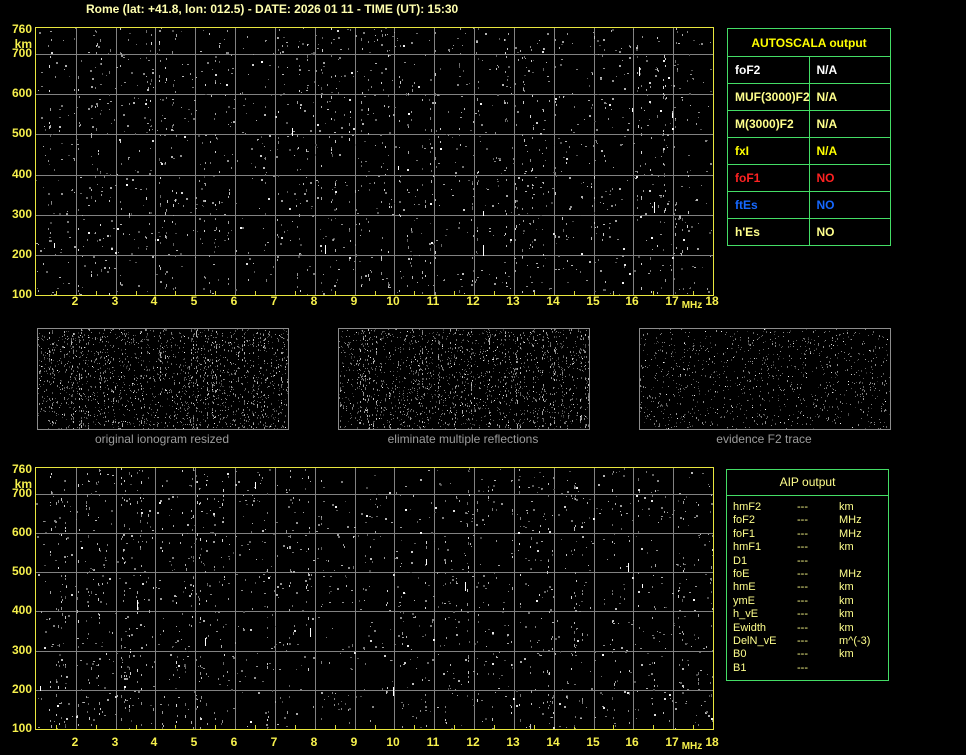  What do you see at coordinates (849, 178) in the screenshot?
I see `autoscala-param-value: NO` at bounding box center [849, 178].